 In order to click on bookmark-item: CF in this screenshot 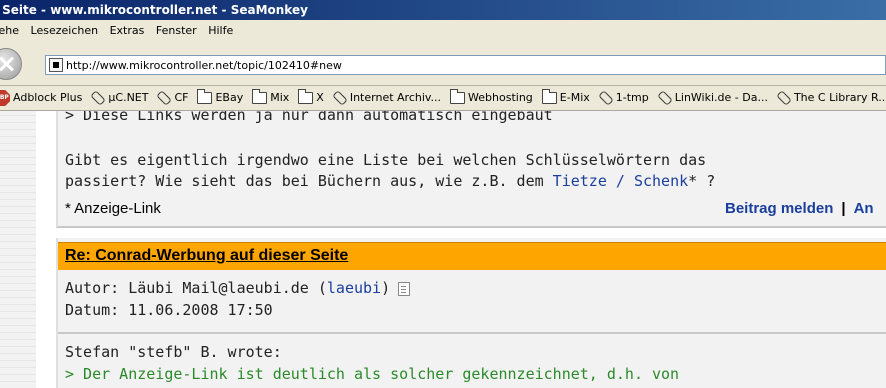, I will do `click(172, 98)`.